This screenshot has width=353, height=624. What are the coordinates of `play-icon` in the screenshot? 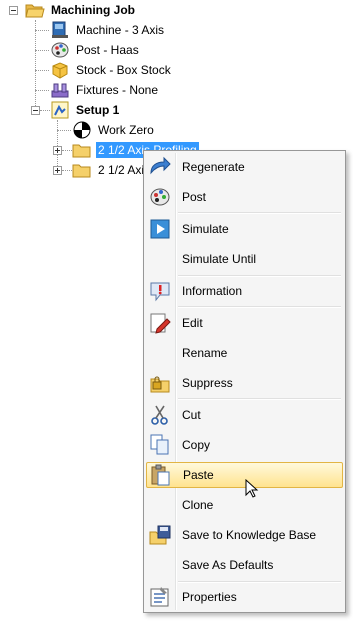 It's located at (160, 229).